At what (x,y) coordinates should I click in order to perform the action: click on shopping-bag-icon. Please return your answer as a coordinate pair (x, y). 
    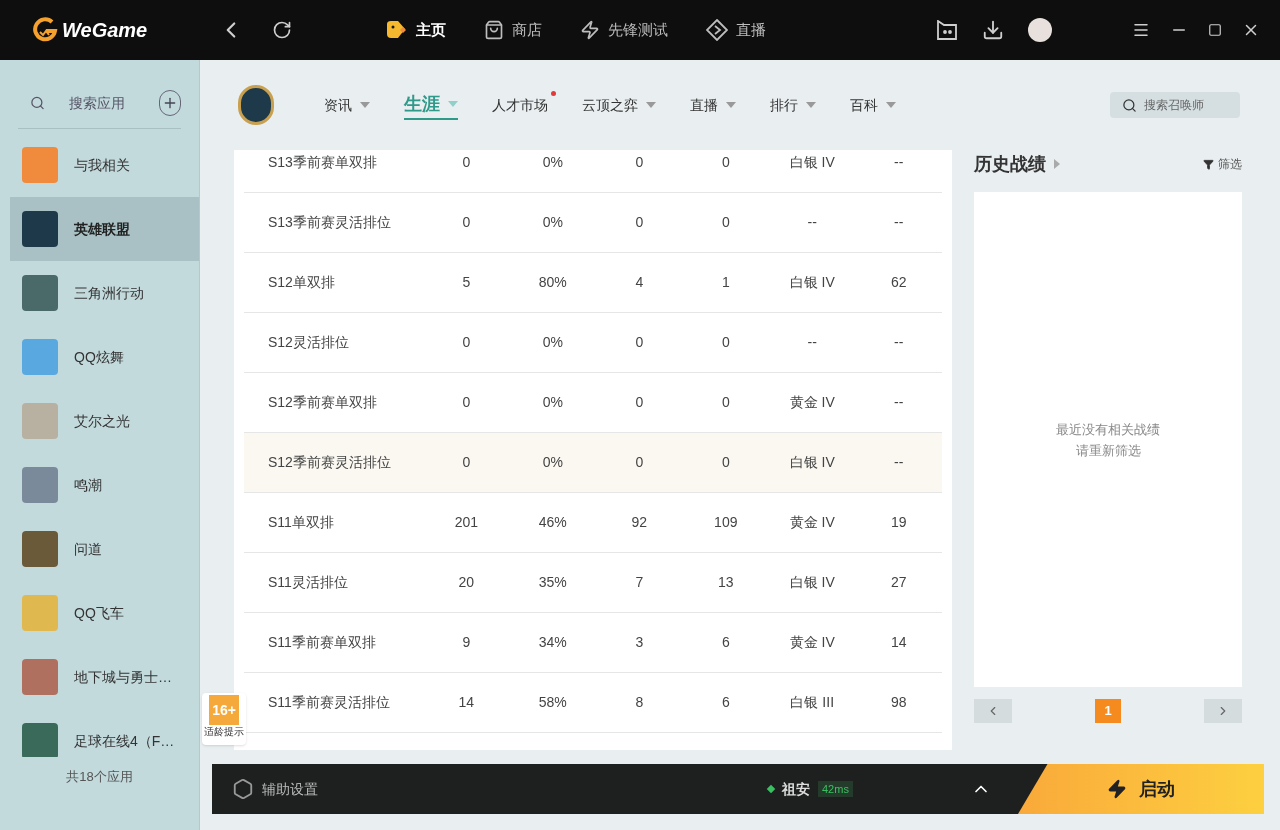
    Looking at the image, I should click on (494, 30).